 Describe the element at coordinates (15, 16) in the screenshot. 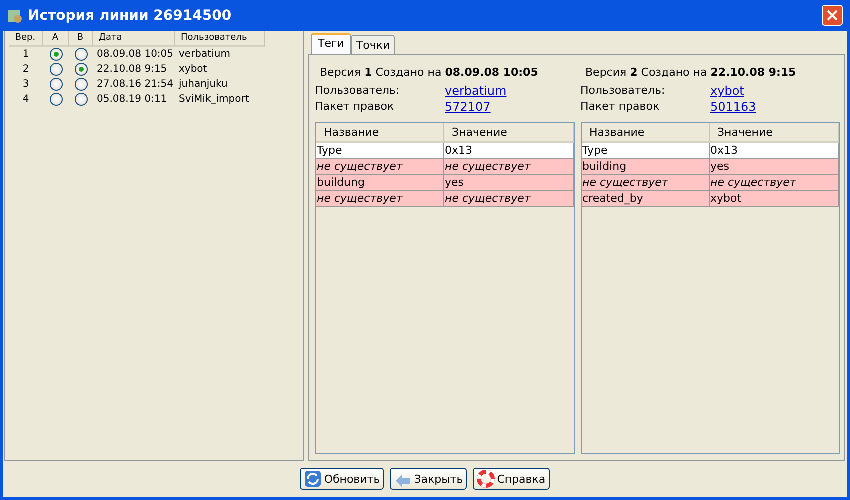

I see `map-icon` at that location.